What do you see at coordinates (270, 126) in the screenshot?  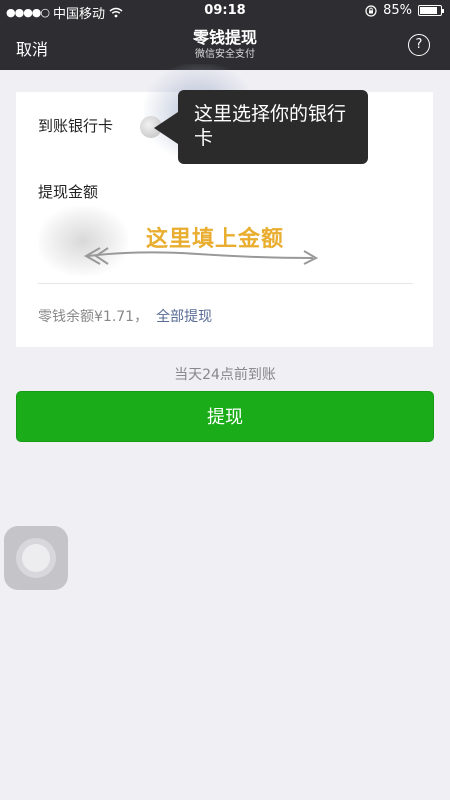 I see `bank-card-tooltip-text: 这里选择你的银行卡` at bounding box center [270, 126].